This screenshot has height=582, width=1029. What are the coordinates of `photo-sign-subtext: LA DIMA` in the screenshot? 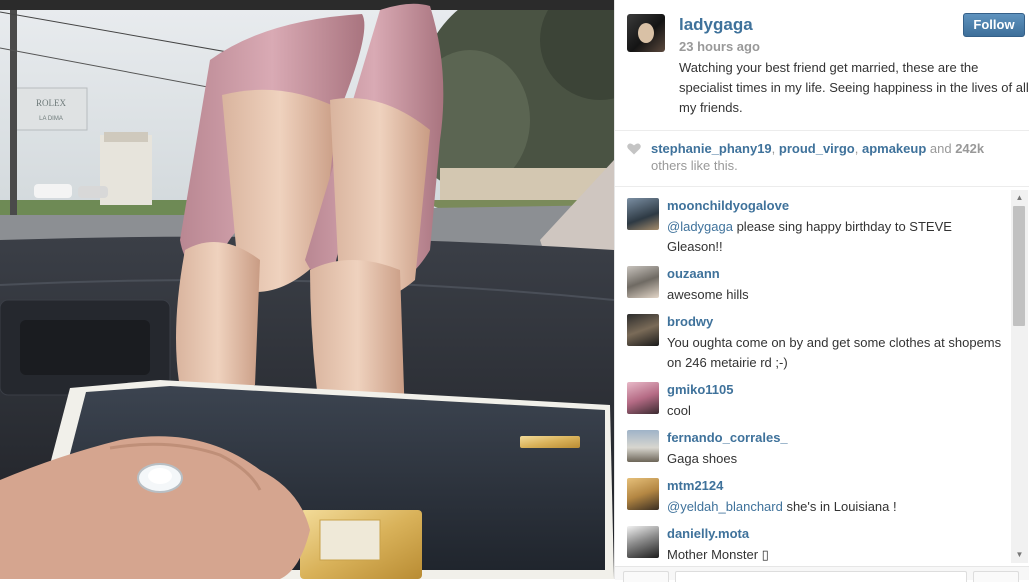 It's located at (51, 119).